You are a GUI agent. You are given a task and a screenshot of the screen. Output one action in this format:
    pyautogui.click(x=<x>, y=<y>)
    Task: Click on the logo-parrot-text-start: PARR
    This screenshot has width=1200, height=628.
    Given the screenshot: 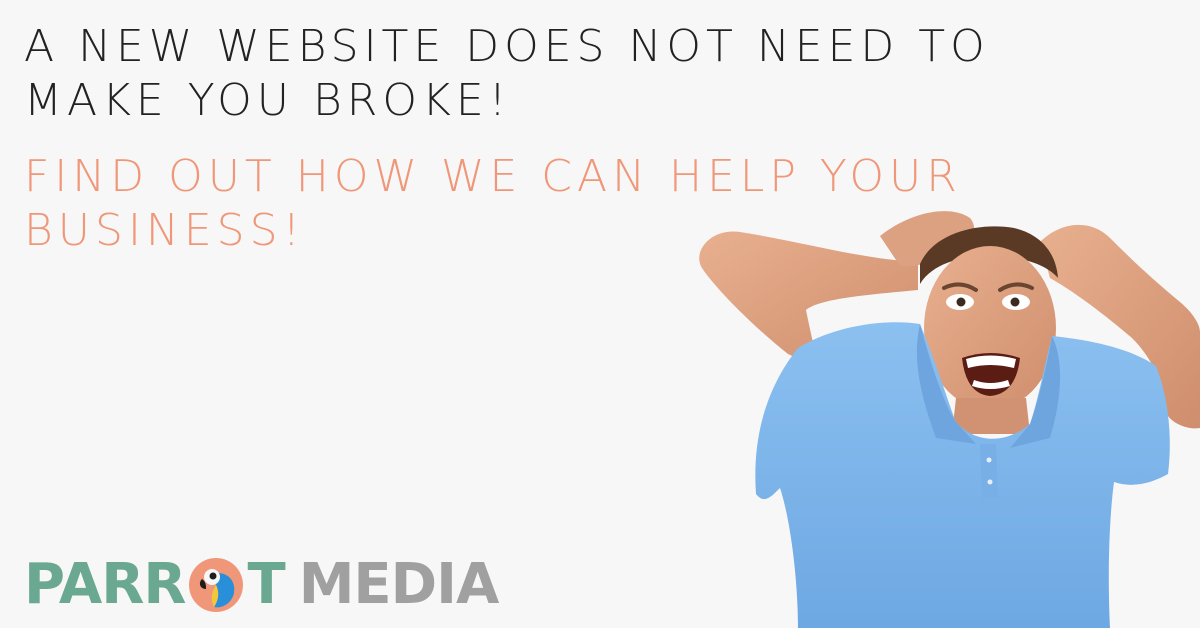 What is the action you would take?
    pyautogui.click(x=105, y=584)
    